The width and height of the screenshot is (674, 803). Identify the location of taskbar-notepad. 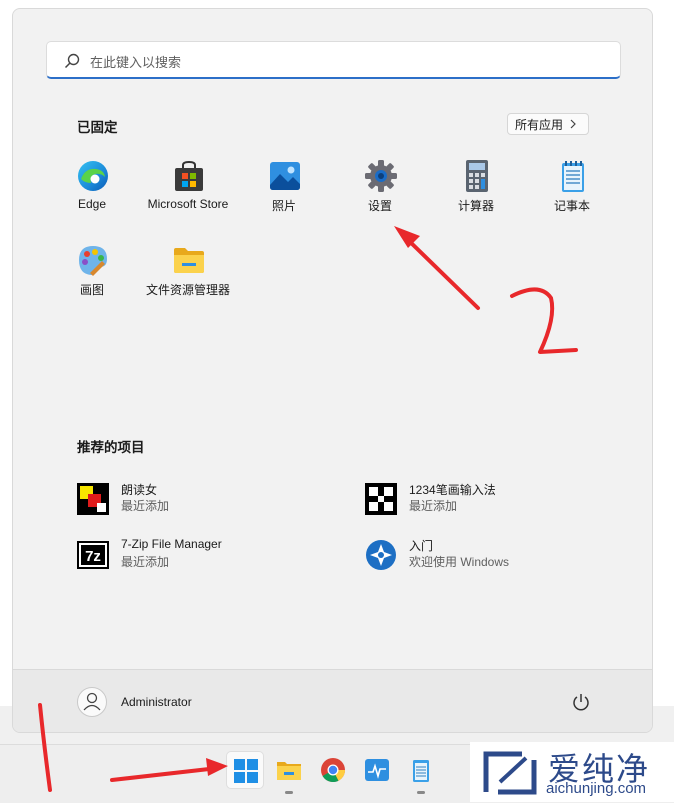
(421, 772).